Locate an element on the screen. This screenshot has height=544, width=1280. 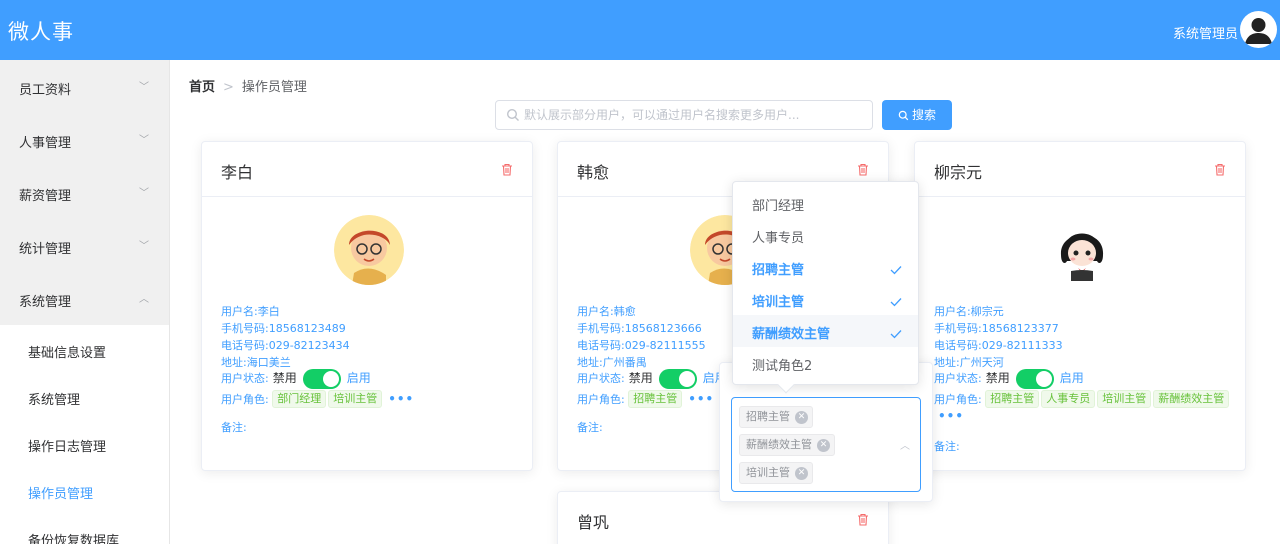
address-prefix: 地址: is located at coordinates (590, 362).